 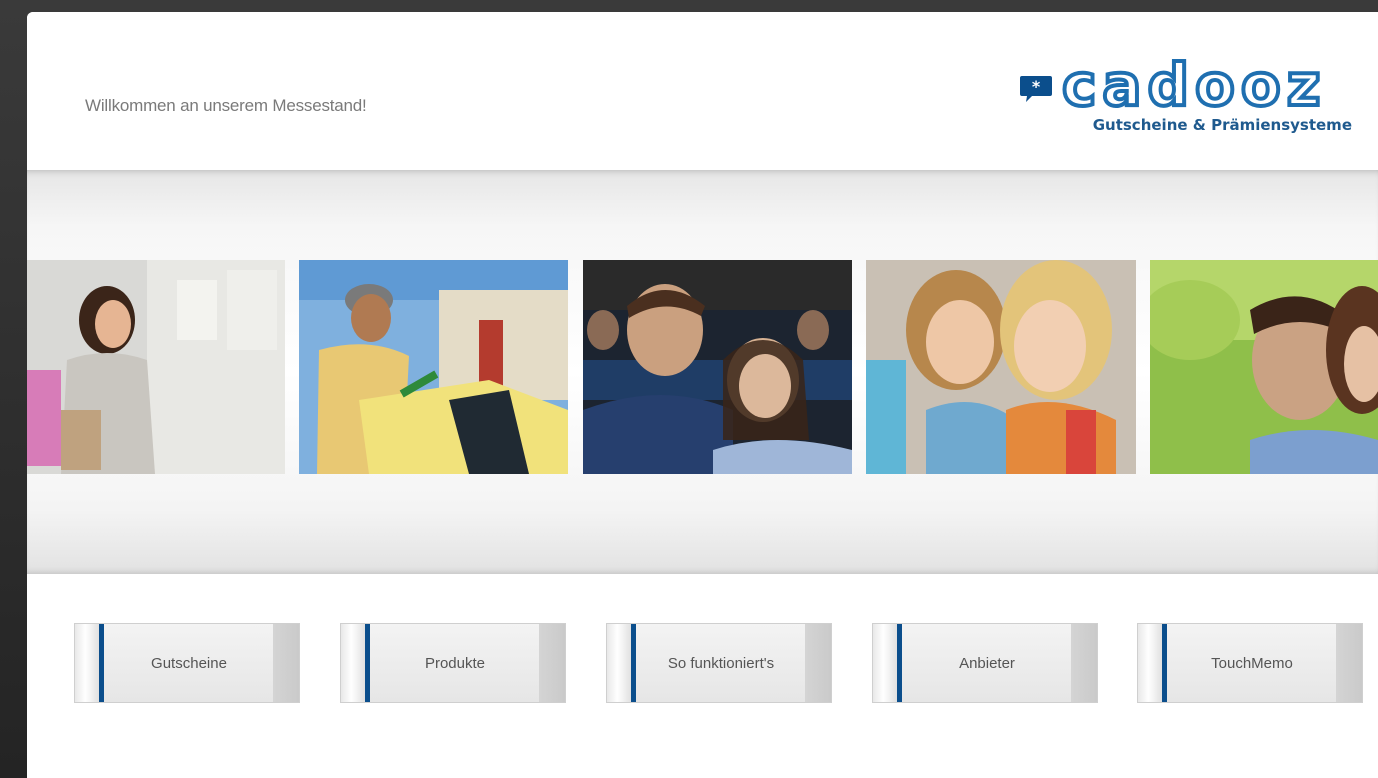 I want to click on photo-girls-shopping, so click(x=1001, y=367).